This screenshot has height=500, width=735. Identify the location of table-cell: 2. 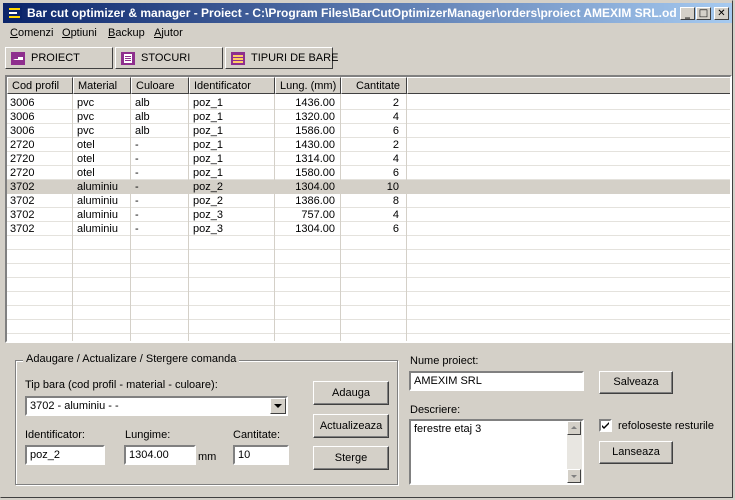
(395, 145).